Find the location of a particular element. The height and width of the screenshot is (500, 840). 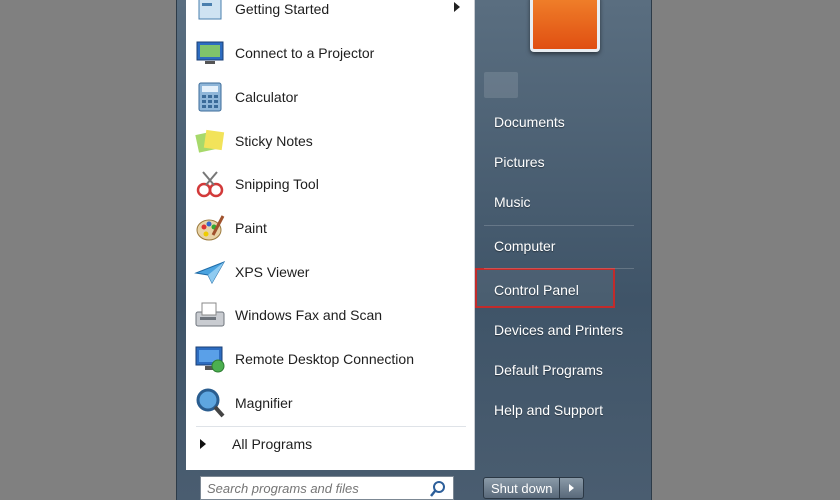

getting-started-icon is located at coordinates (210, 13).